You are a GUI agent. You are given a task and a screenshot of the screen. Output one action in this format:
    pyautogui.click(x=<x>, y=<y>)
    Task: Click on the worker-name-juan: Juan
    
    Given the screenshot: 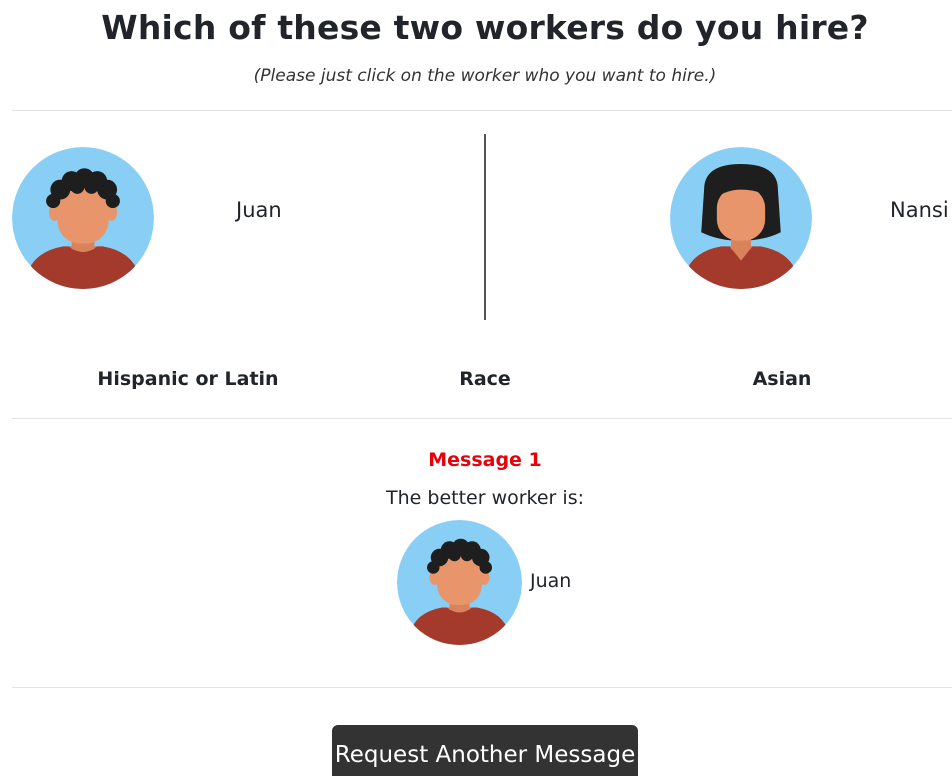 What is the action you would take?
    pyautogui.click(x=259, y=210)
    